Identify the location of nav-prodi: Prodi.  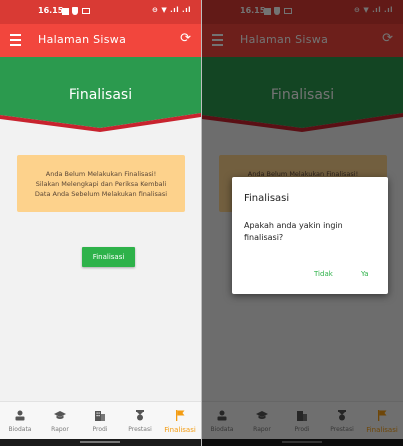
(100, 421).